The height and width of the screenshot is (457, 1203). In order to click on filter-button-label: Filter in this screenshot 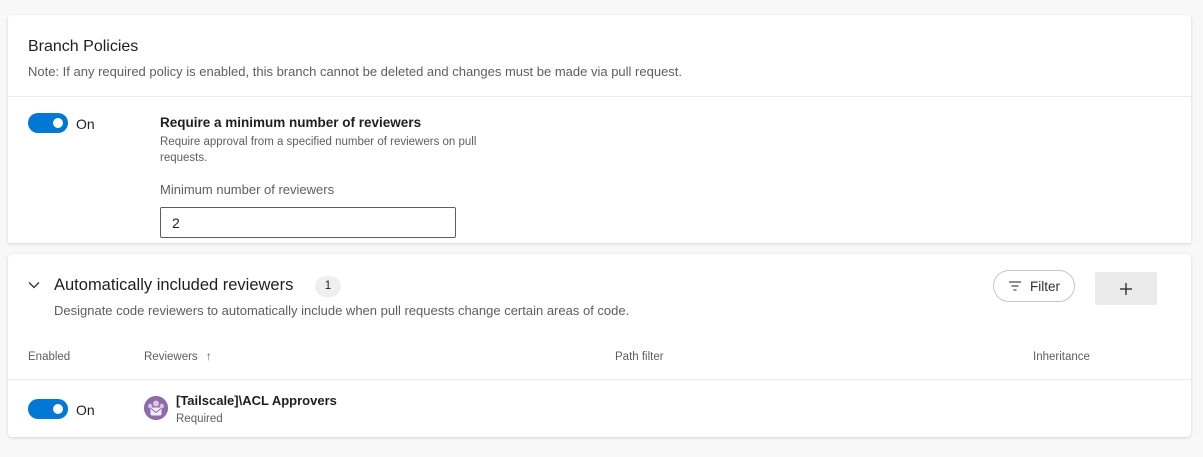, I will do `click(1045, 286)`.